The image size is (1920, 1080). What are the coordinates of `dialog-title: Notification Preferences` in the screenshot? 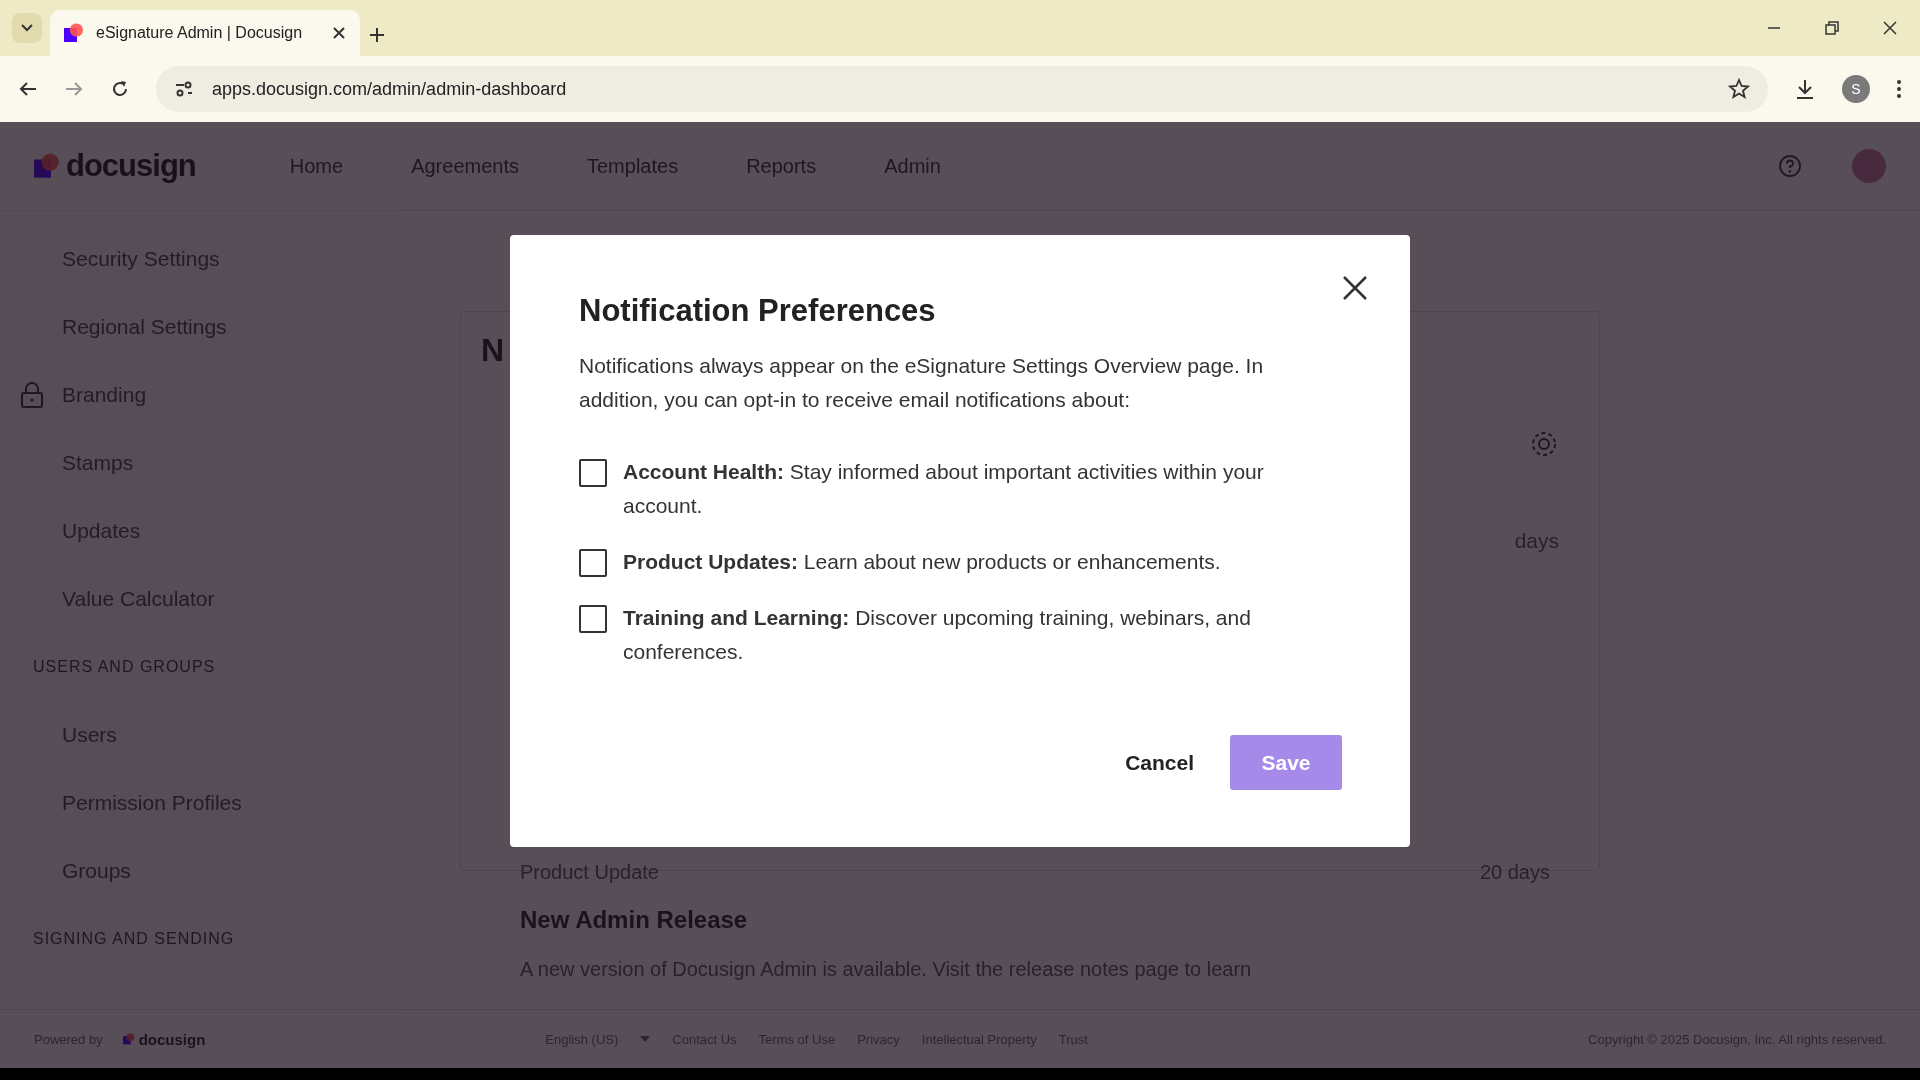 It's located at (758, 311).